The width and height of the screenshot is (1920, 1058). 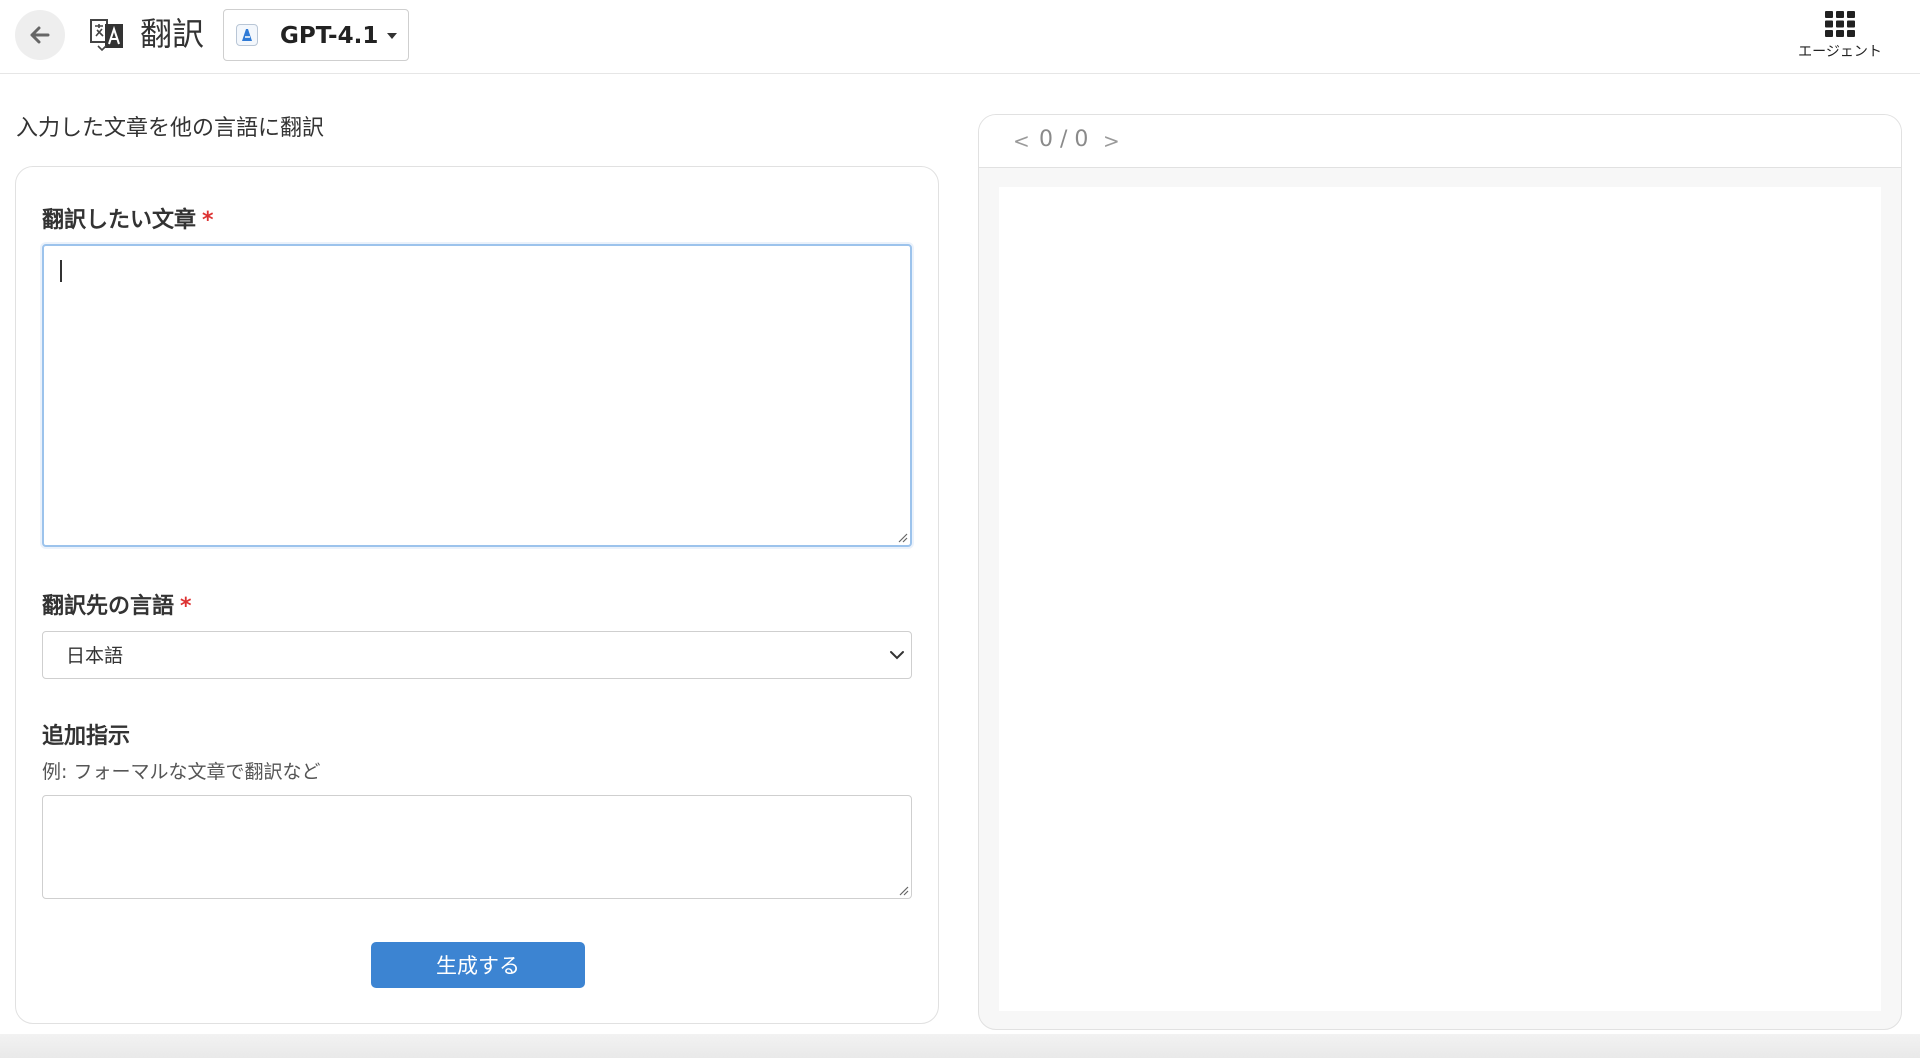 I want to click on agent-label: エージェント, so click(x=1840, y=52).